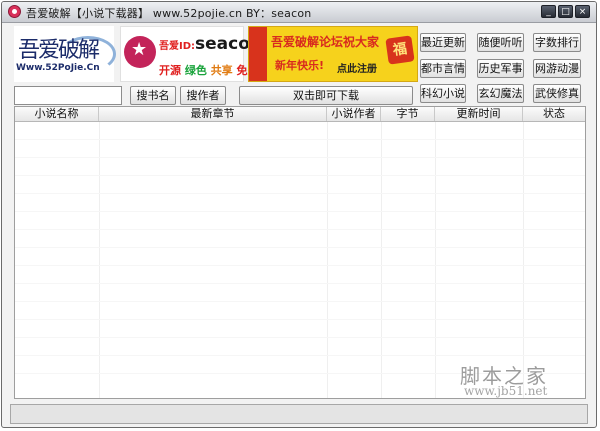  Describe the element at coordinates (408, 114) in the screenshot. I see `column-bytes: 字节` at that location.